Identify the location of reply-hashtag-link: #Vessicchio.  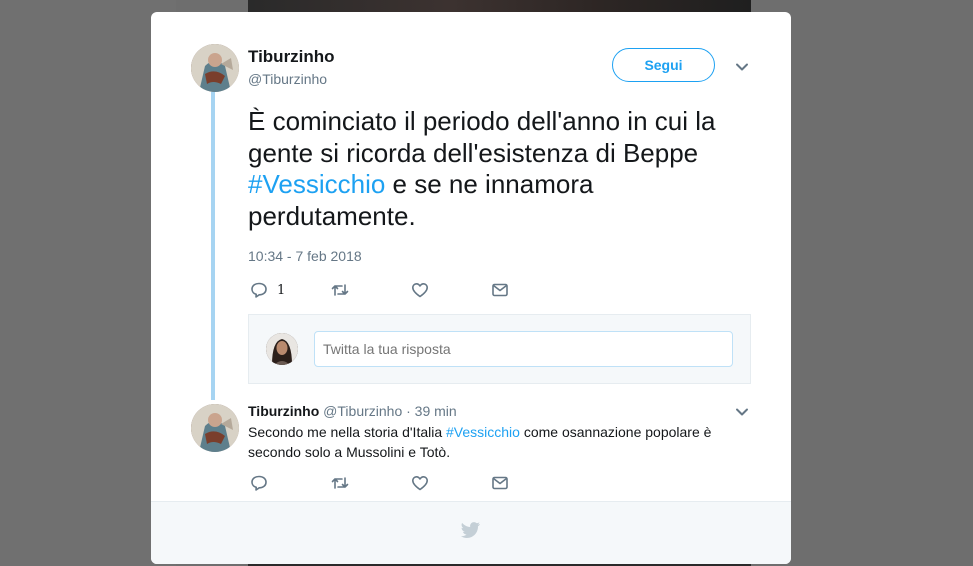
(483, 432).